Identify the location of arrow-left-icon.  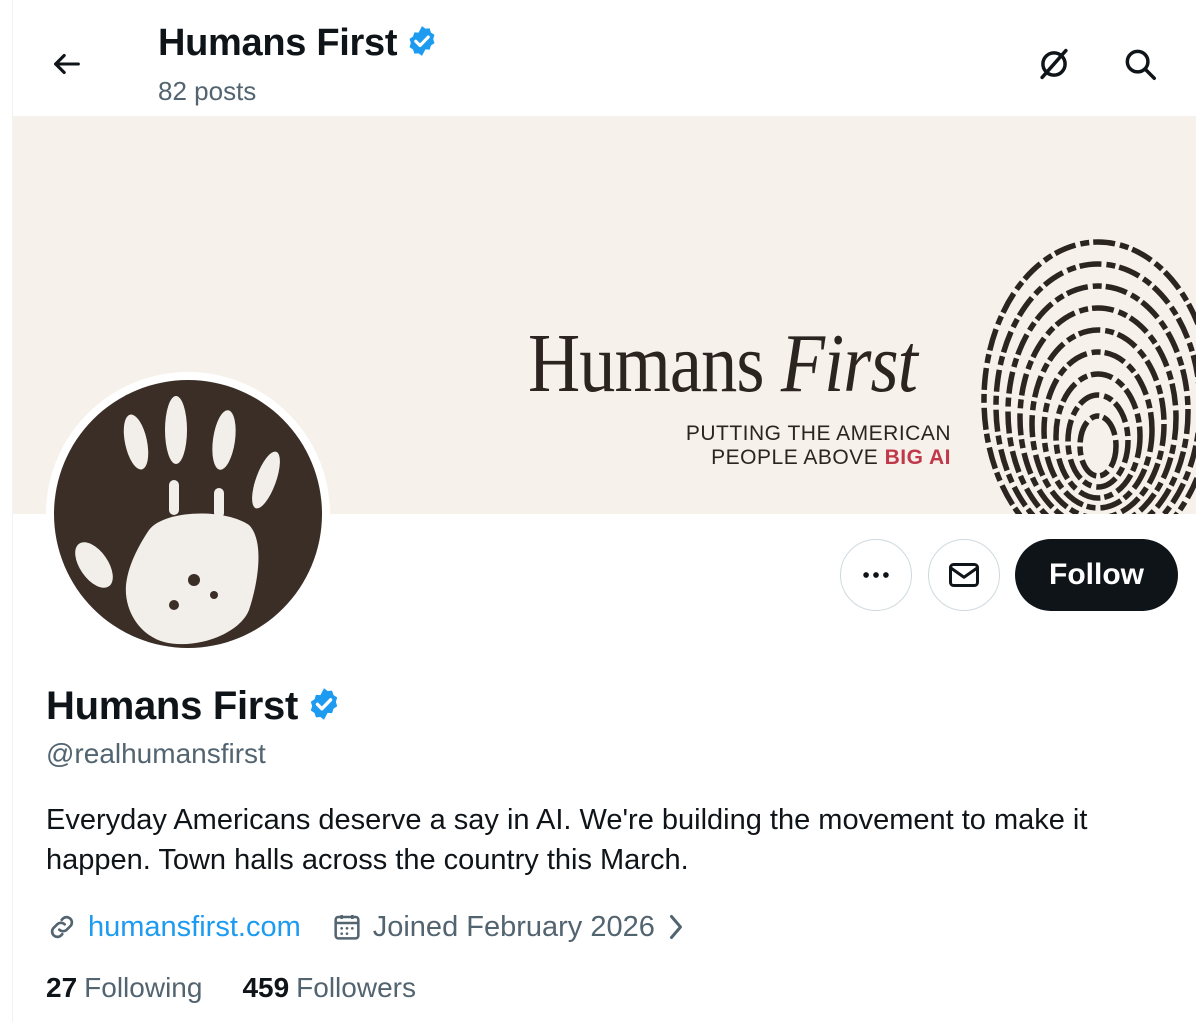
(67, 64).